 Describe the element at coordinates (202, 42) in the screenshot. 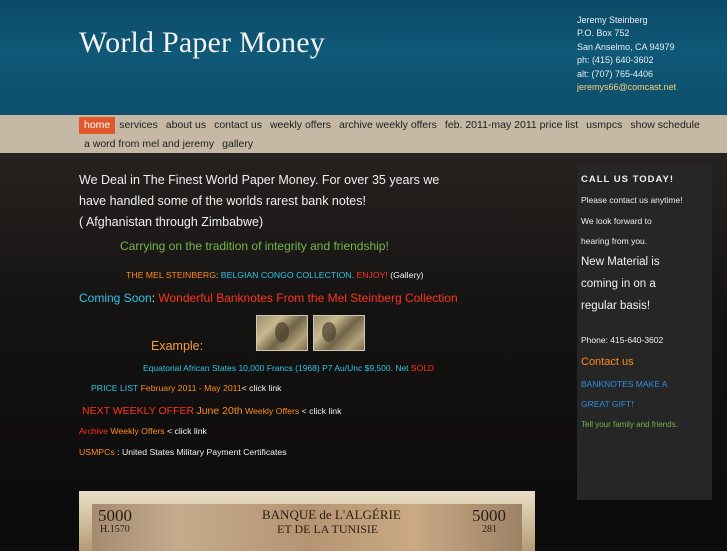

I see `site-title: World Paper Money` at that location.